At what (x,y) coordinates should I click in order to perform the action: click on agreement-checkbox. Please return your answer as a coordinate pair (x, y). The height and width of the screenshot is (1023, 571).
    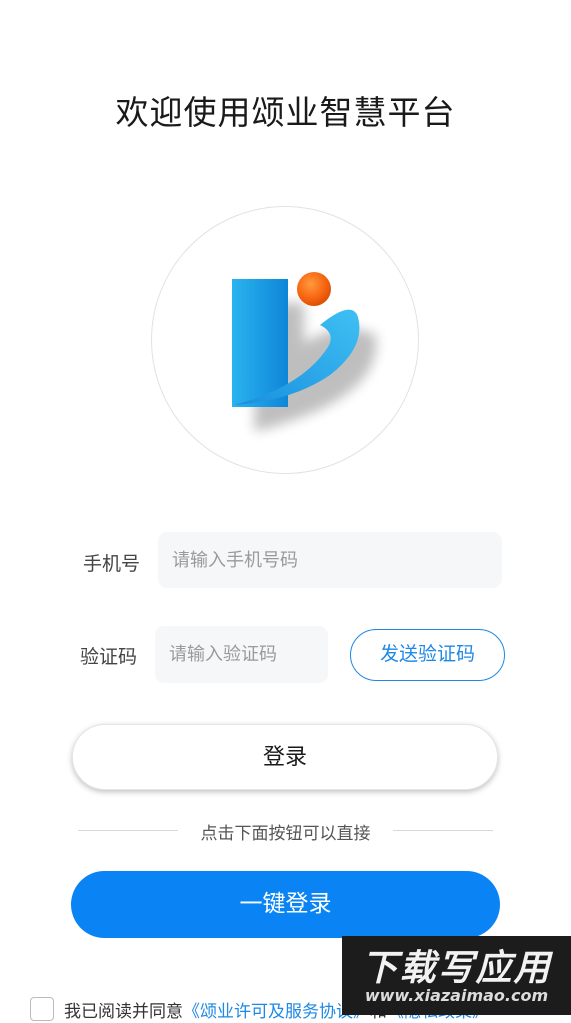
    Looking at the image, I should click on (42, 1009).